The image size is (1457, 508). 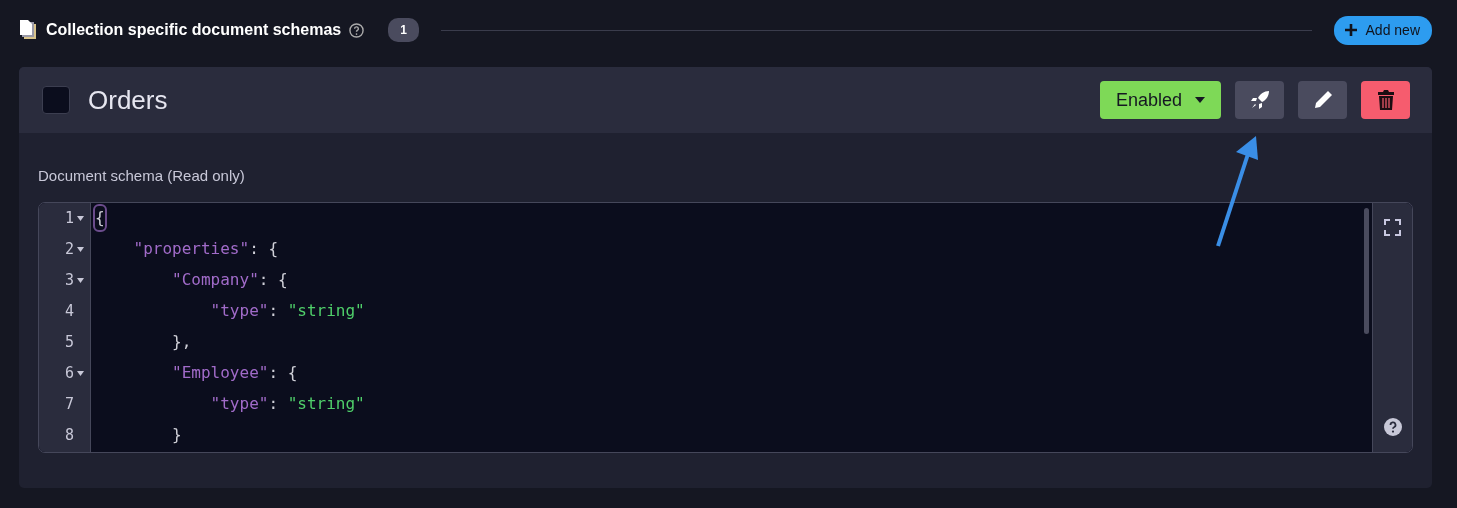 What do you see at coordinates (69, 218) in the screenshot?
I see `line-number: 1` at bounding box center [69, 218].